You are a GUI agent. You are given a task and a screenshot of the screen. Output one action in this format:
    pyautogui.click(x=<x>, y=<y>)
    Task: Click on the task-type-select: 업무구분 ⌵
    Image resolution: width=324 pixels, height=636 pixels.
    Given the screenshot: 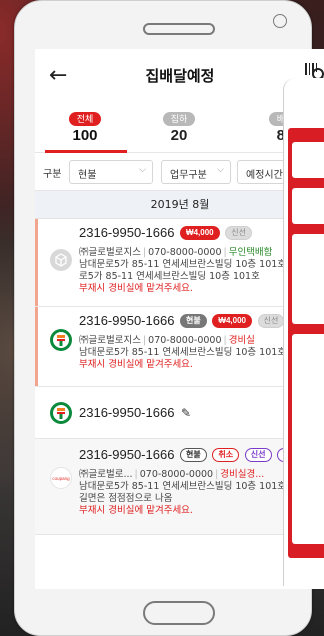 What is the action you would take?
    pyautogui.click(x=196, y=172)
    